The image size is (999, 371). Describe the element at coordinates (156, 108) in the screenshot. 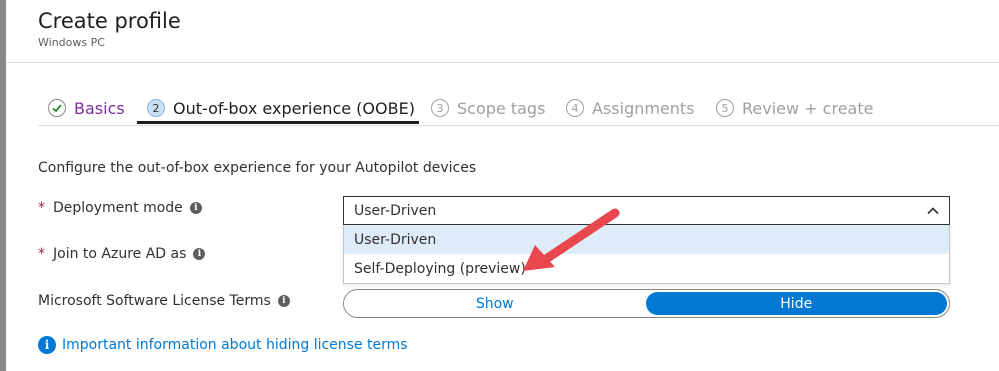

I see `step-number-badge: 2` at that location.